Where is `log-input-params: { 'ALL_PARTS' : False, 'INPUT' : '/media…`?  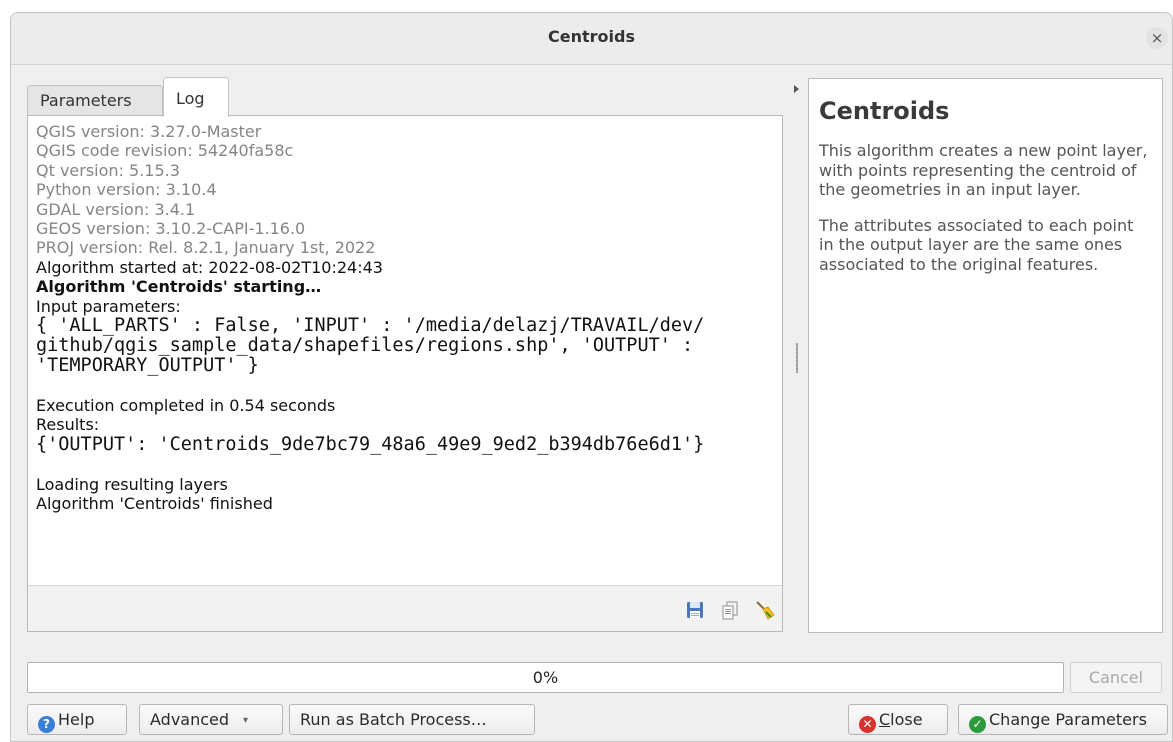 log-input-params: { 'ALL_PARTS' : False, 'INPUT' : '/media… is located at coordinates (370, 326).